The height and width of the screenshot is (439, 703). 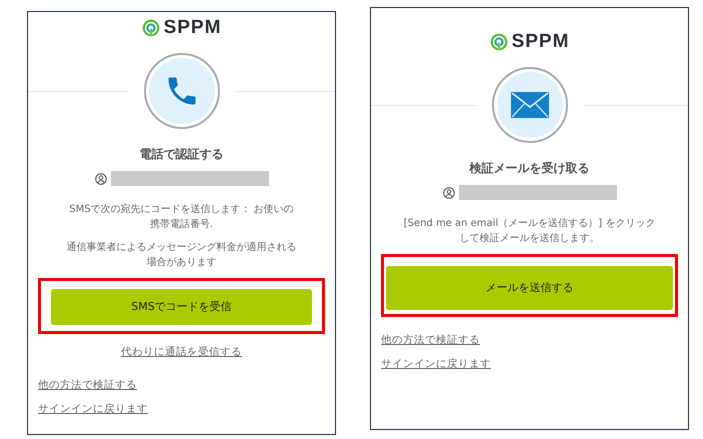 I want to click on alternate-link: 代わりに通話を受信する, so click(x=181, y=352).